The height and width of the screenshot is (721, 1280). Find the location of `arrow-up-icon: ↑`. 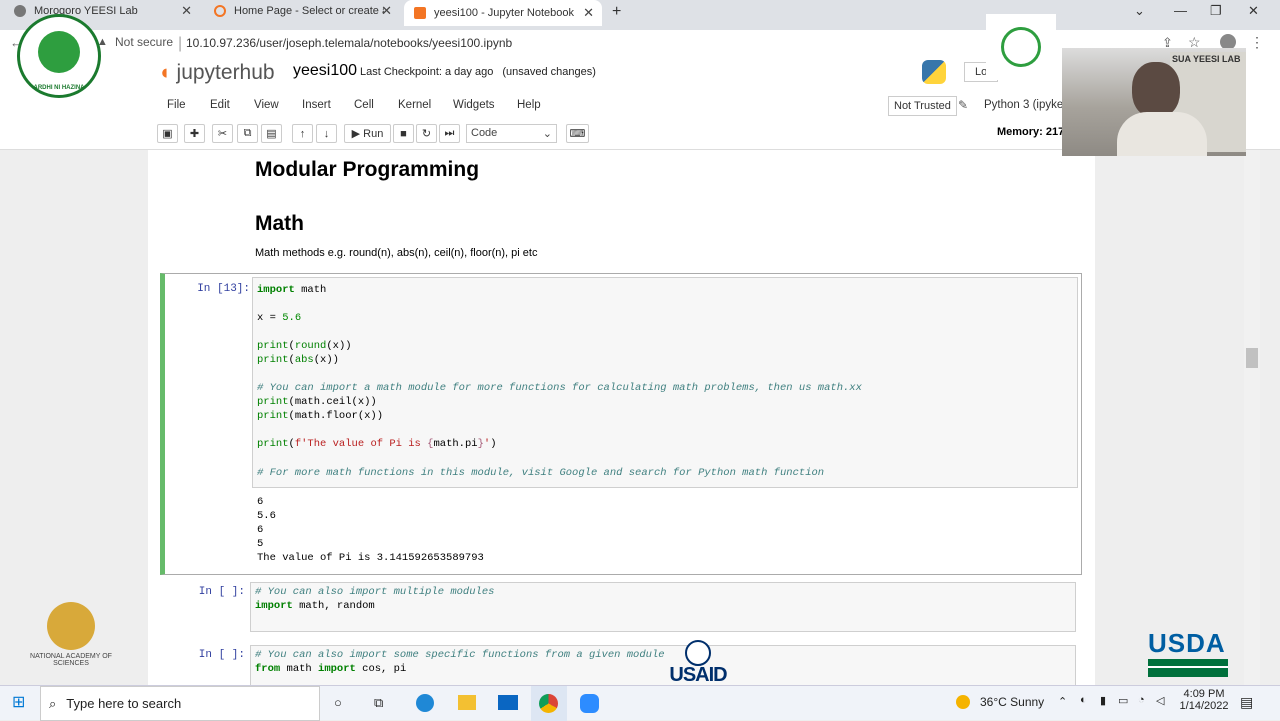

arrow-up-icon: ↑ is located at coordinates (302, 133).